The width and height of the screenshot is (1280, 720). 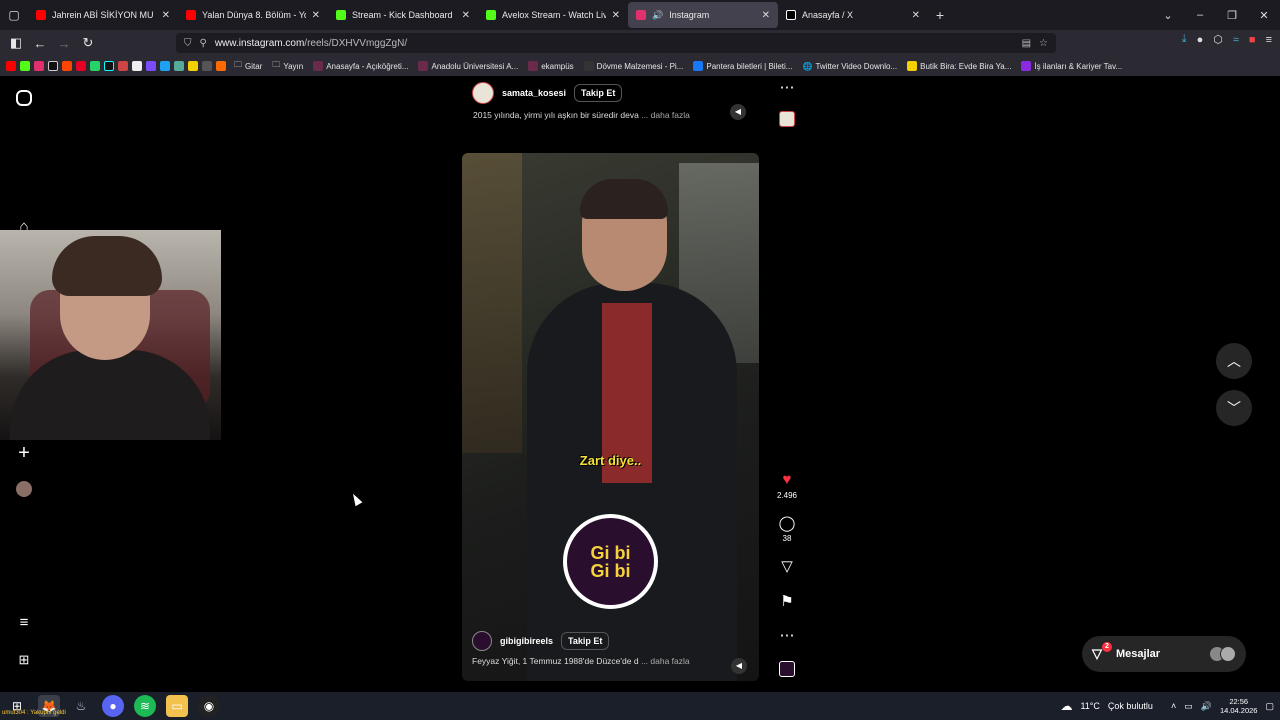 What do you see at coordinates (24, 624) in the screenshot?
I see `more-menu-icon: ≡` at bounding box center [24, 624].